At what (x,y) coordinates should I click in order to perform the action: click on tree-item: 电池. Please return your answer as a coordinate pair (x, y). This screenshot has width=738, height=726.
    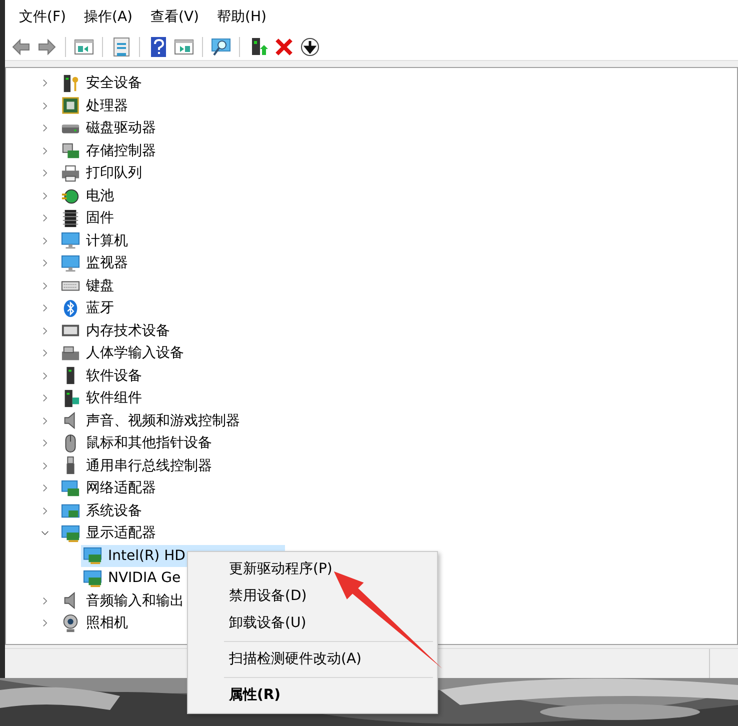
    Looking at the image, I should click on (100, 195).